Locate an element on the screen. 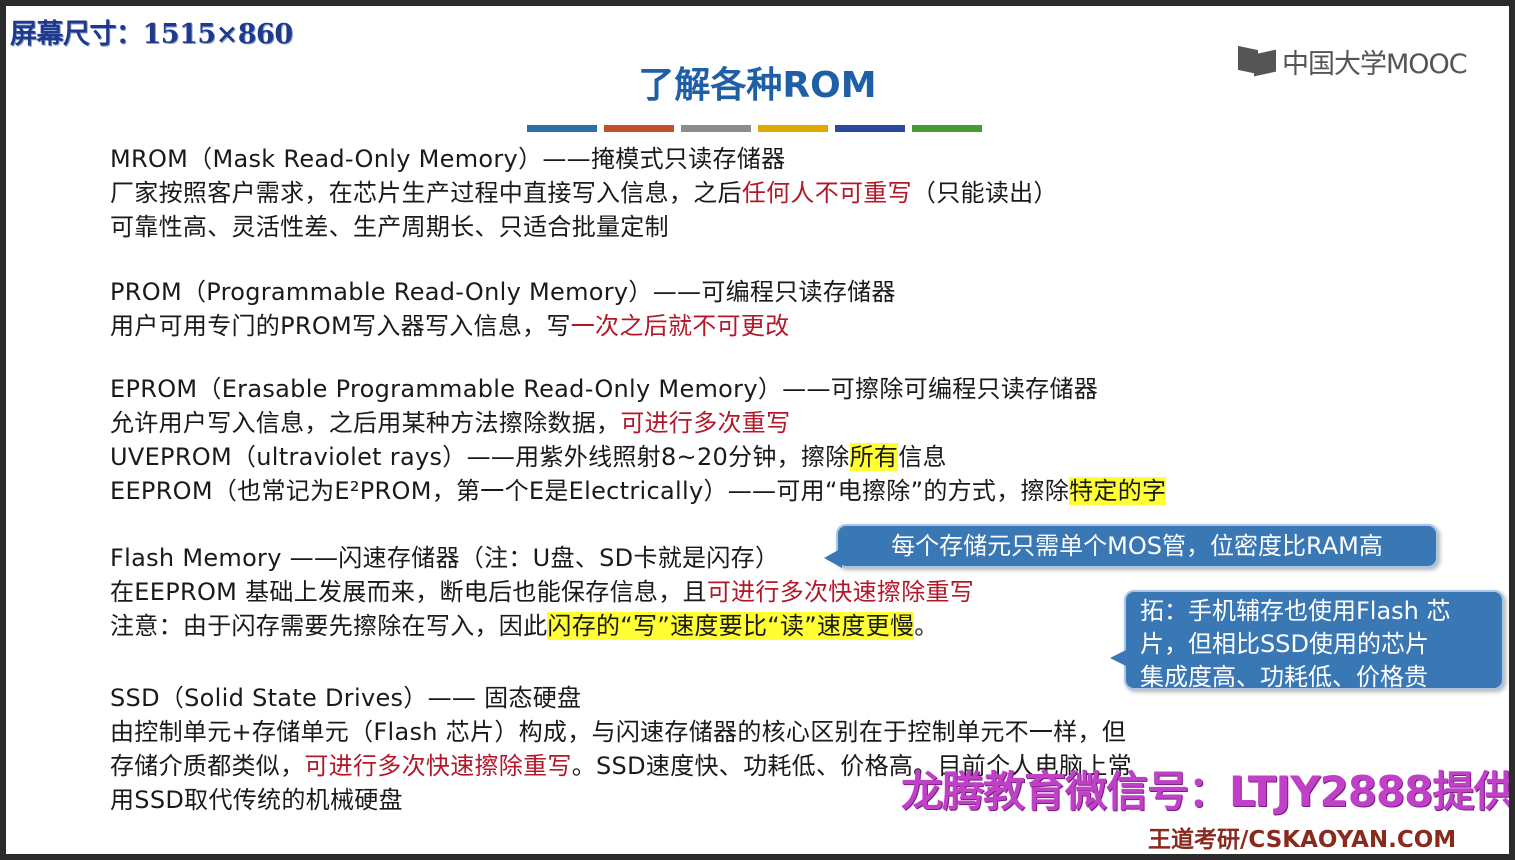  mrom-line-1-c: （只能读出） is located at coordinates (984, 193).